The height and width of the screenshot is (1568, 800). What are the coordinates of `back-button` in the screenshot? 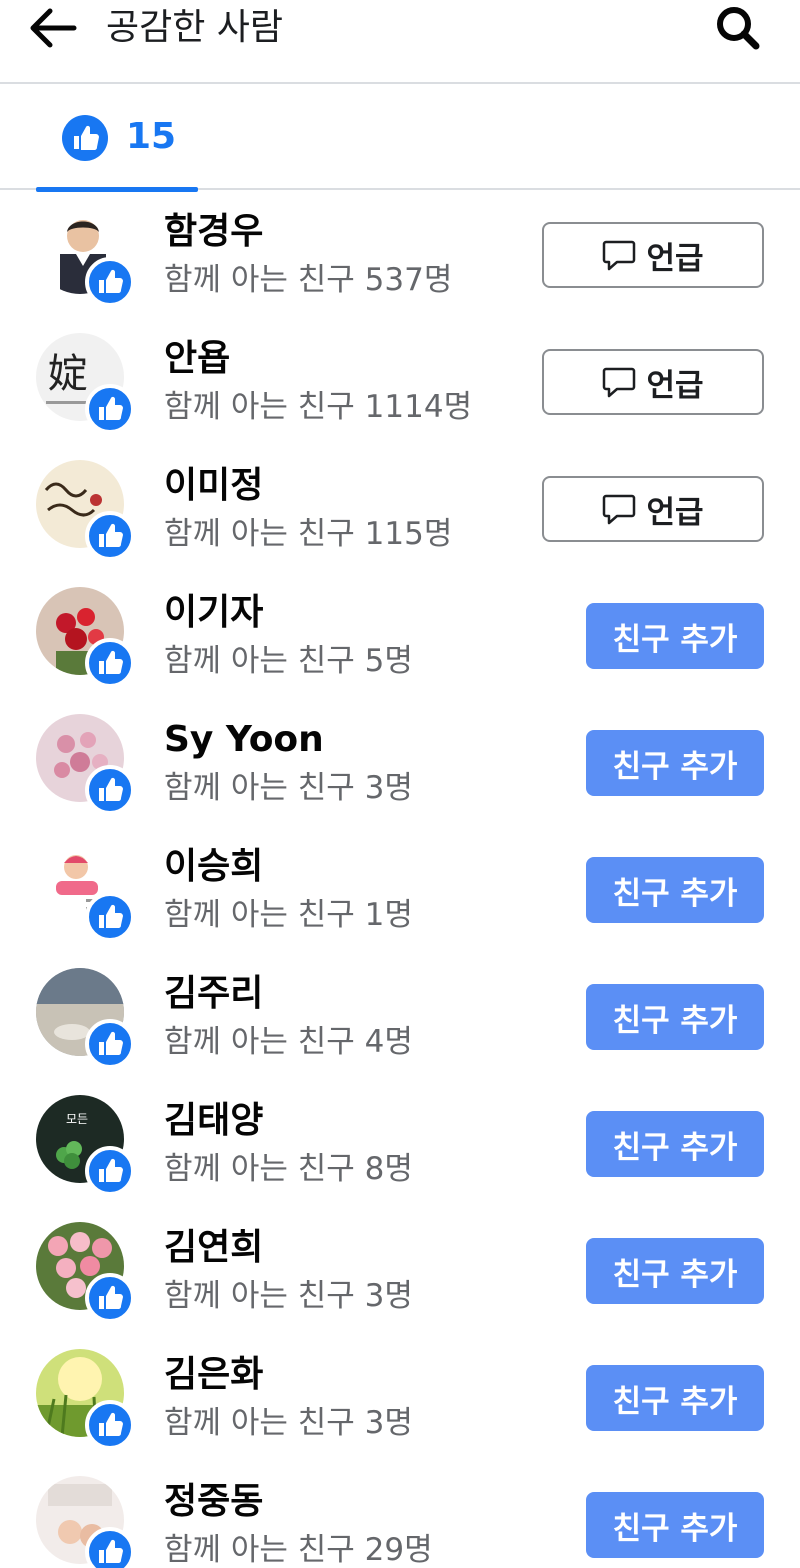 It's located at (54, 28).